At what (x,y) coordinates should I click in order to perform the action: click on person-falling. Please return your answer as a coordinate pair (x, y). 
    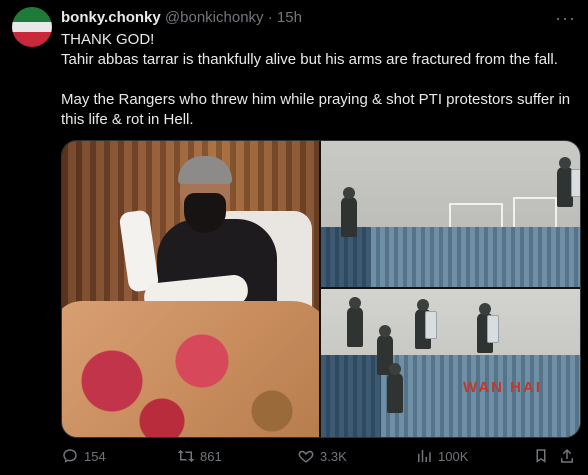
    Looking at the image, I should click on (395, 388).